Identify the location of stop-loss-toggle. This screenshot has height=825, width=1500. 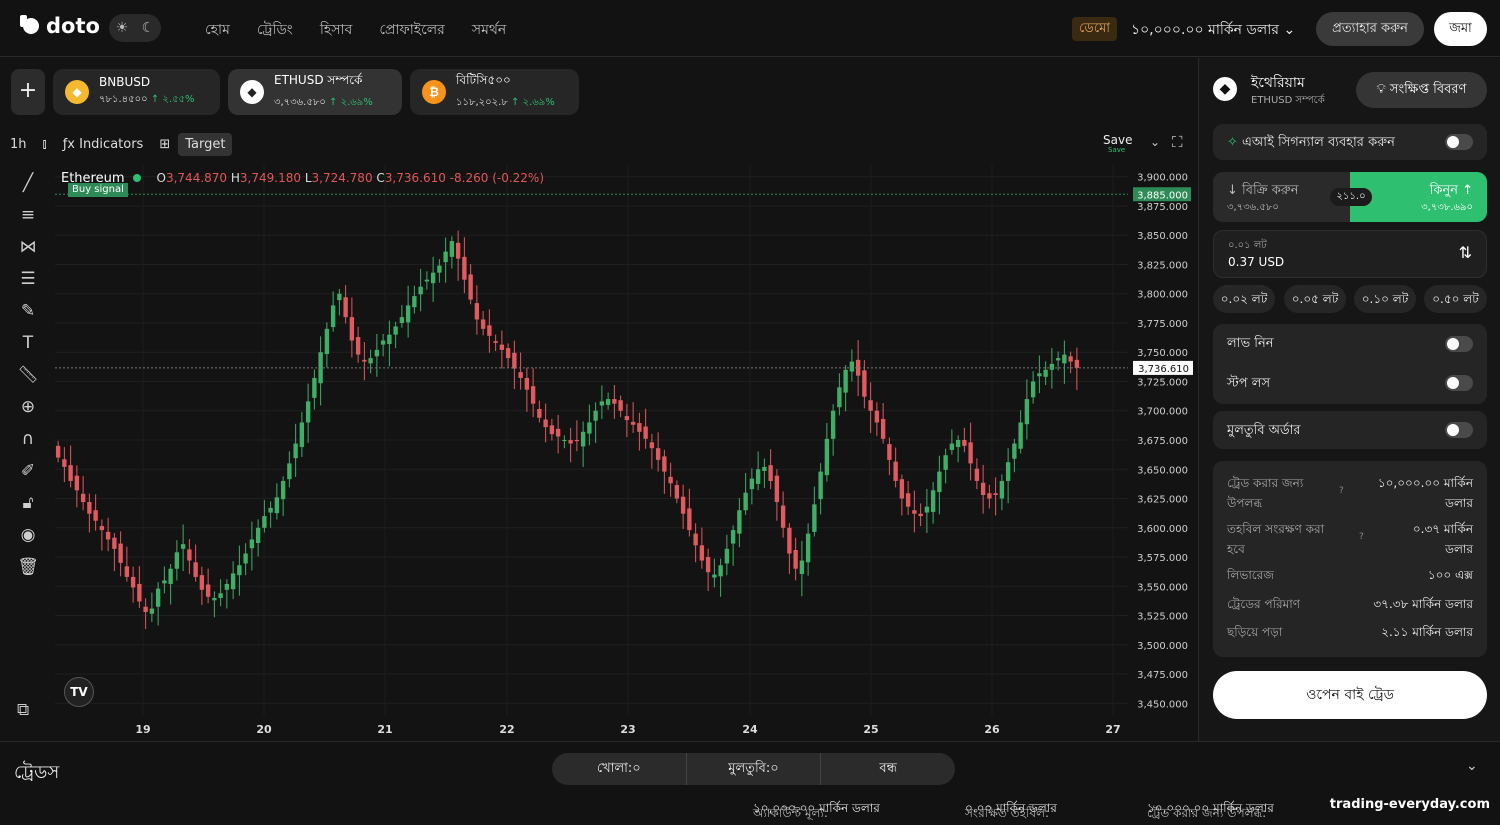
(1459, 383).